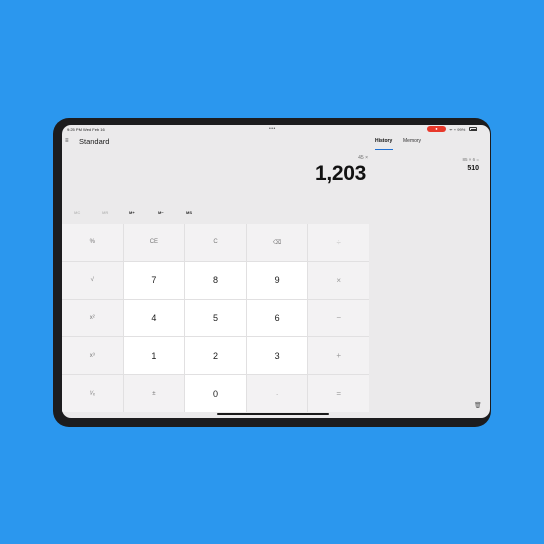  Describe the element at coordinates (272, 129) in the screenshot. I see `multitasking-dots-icon: •••` at that location.